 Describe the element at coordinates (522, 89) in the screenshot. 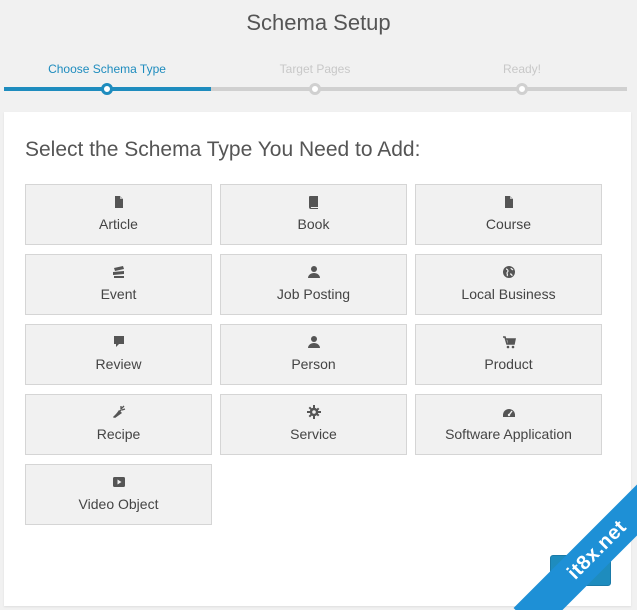

I see `step-dot-ready` at that location.